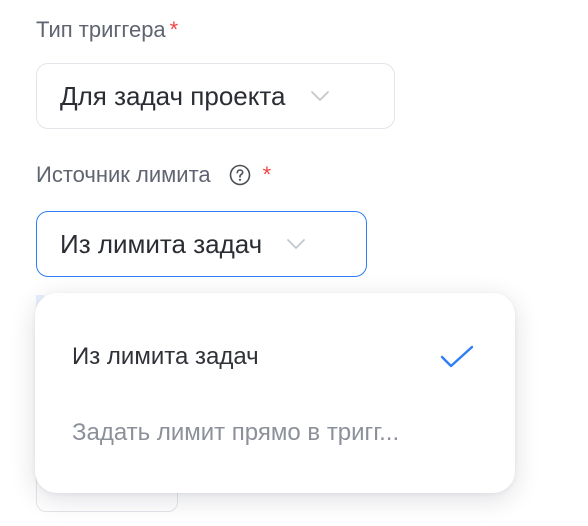 The width and height of the screenshot is (588, 526). Describe the element at coordinates (165, 356) in the screenshot. I see `option-label: Из лимита задач` at that location.